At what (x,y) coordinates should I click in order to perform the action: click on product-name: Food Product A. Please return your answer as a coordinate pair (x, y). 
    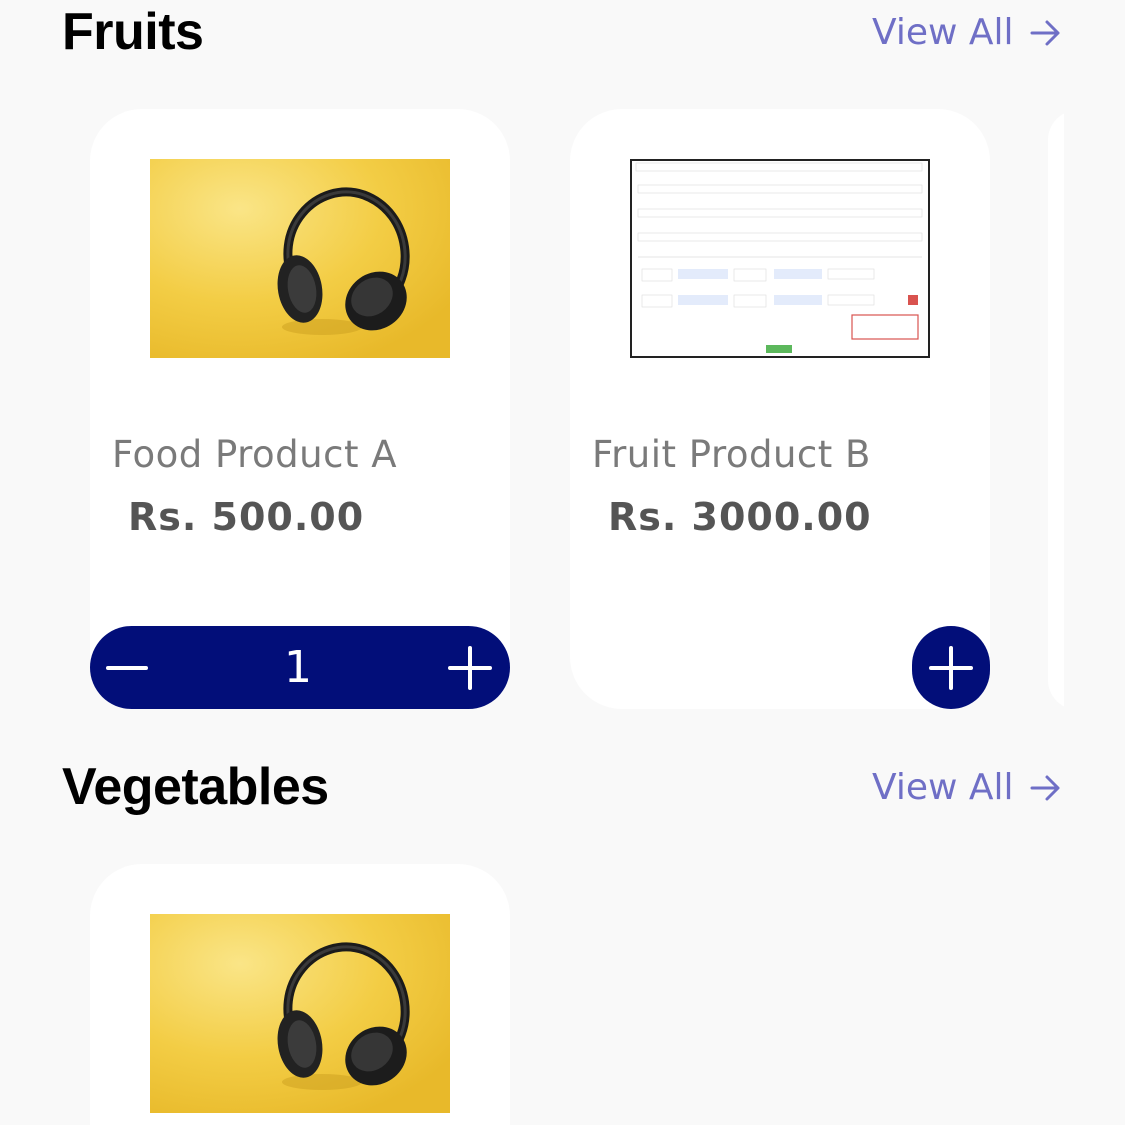
    Looking at the image, I should click on (255, 454).